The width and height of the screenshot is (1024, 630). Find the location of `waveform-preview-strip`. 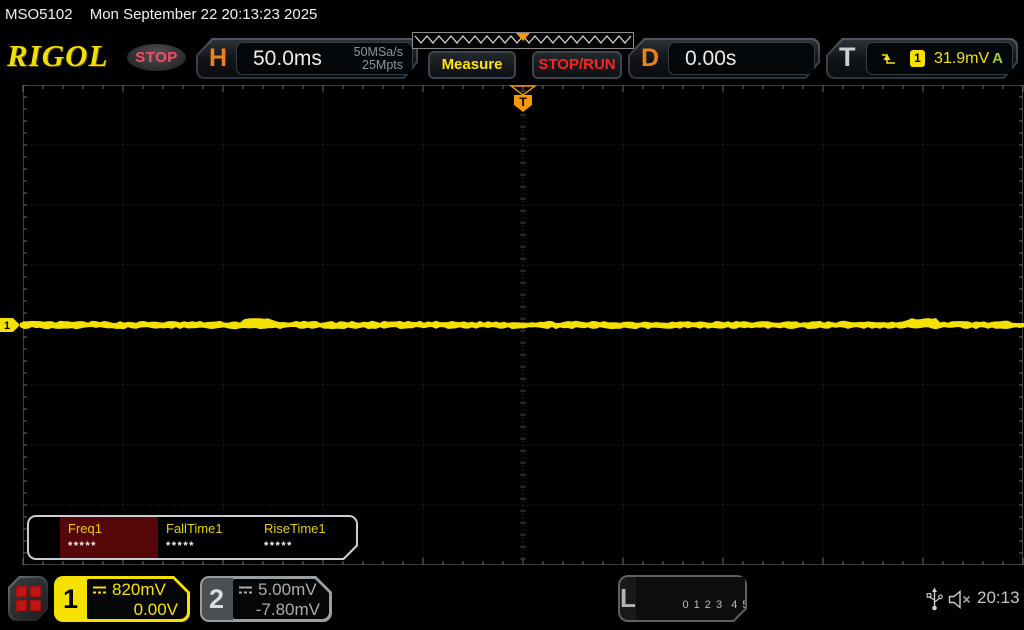

waveform-preview-strip is located at coordinates (523, 40).